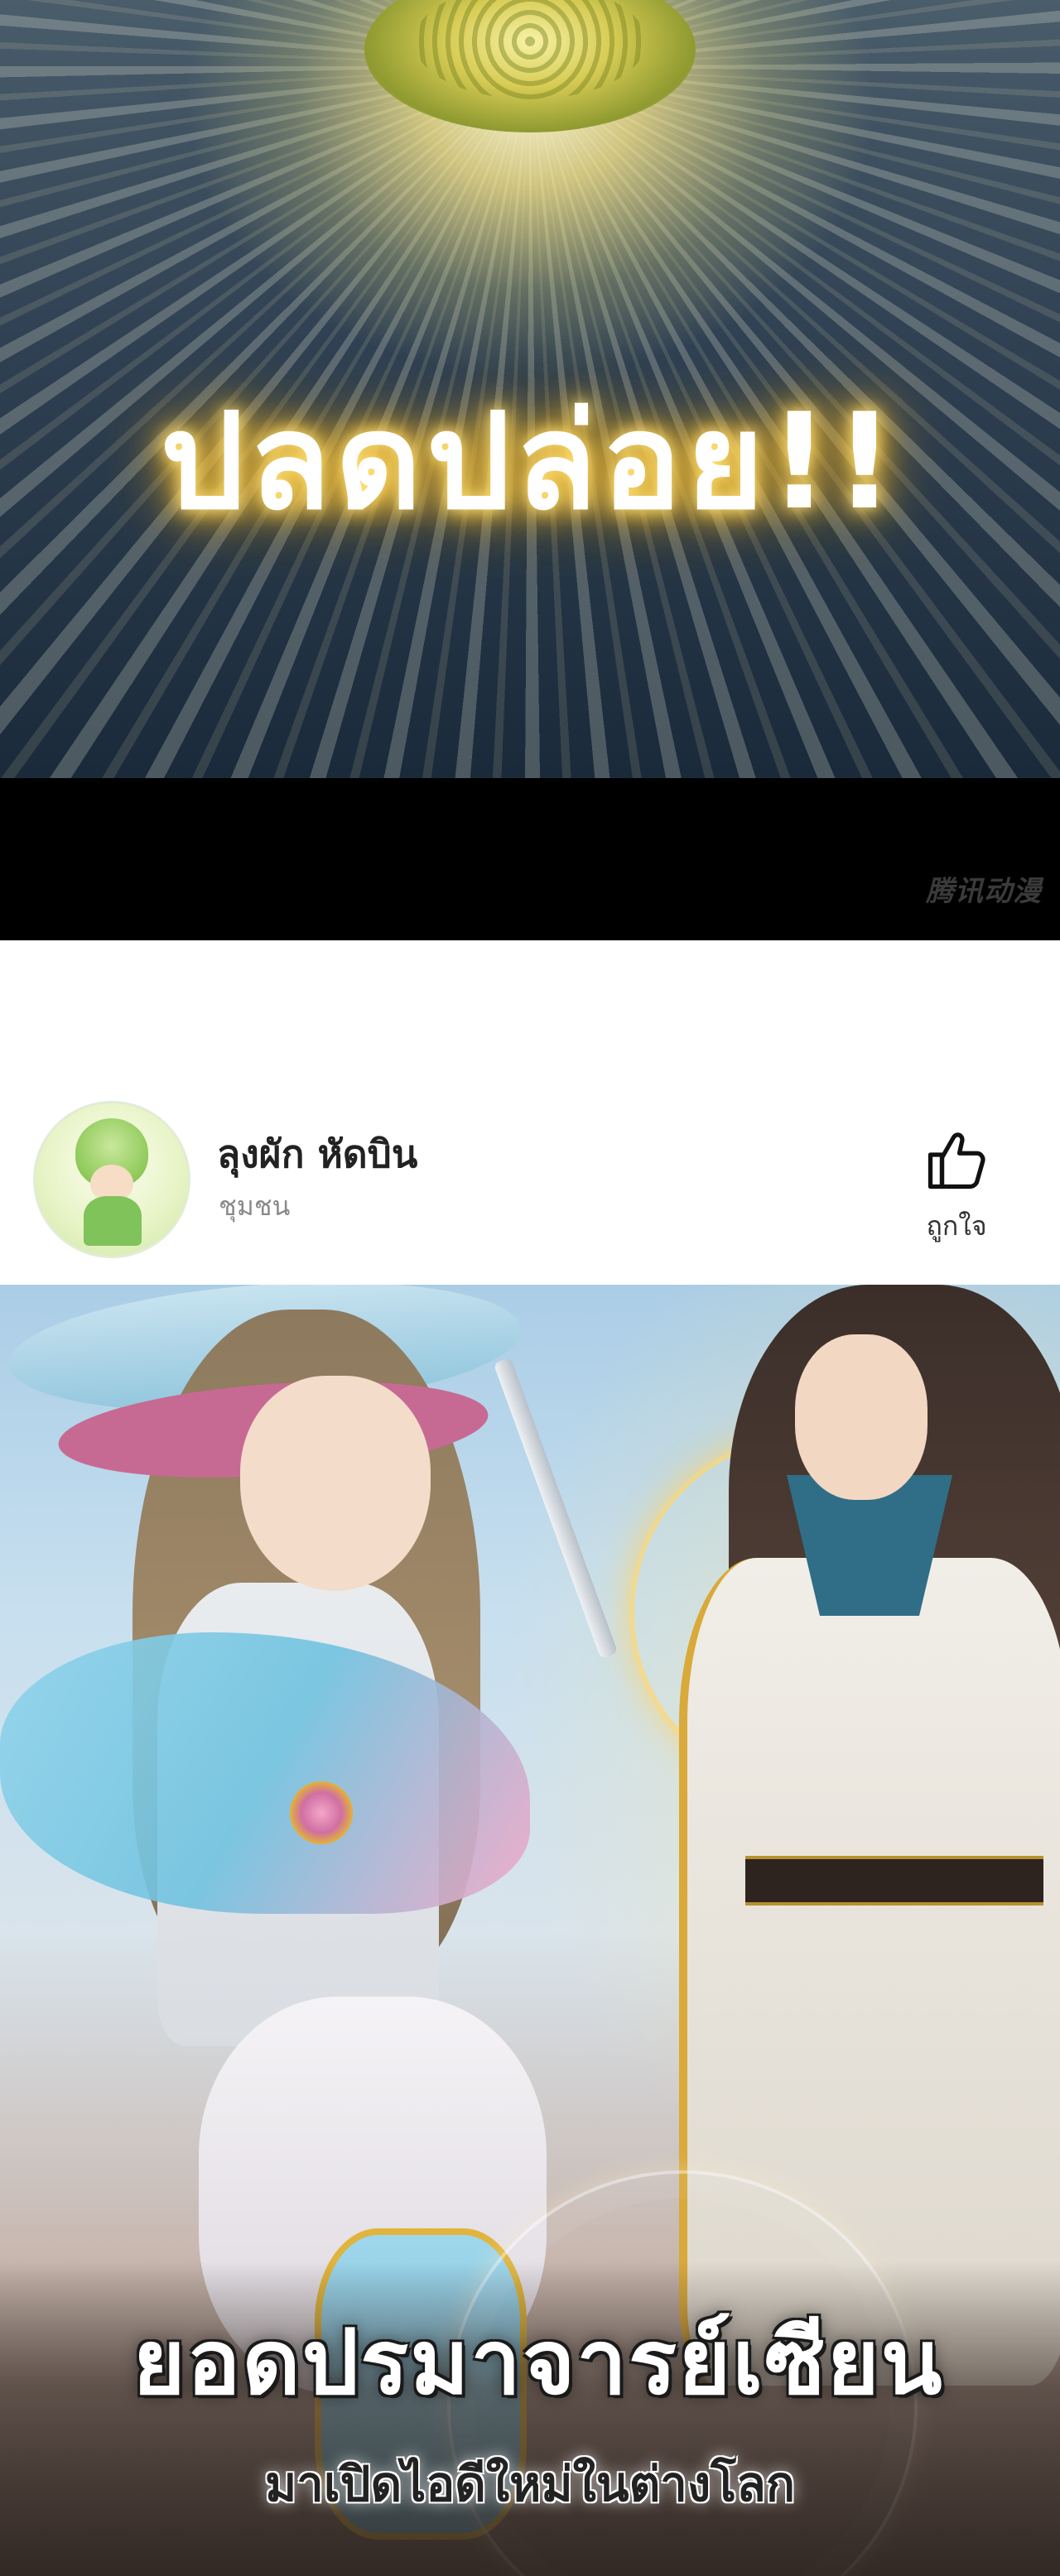 The height and width of the screenshot is (2576, 1060). Describe the element at coordinates (335, 1483) in the screenshot. I see `female-character-face` at that location.